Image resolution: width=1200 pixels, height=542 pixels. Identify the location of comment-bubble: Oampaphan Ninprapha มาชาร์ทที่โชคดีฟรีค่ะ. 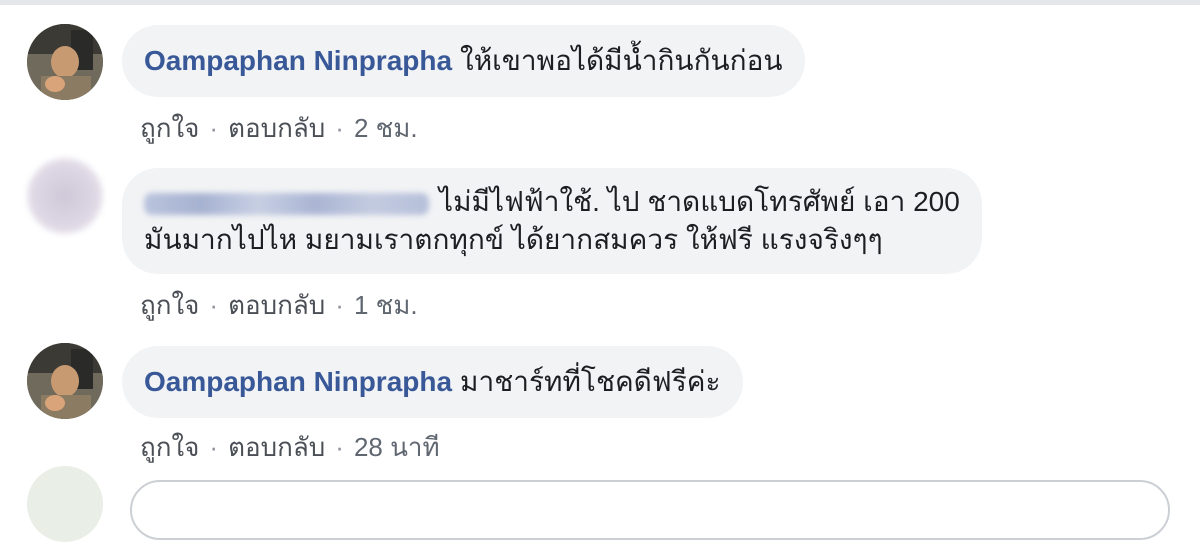
(432, 382).